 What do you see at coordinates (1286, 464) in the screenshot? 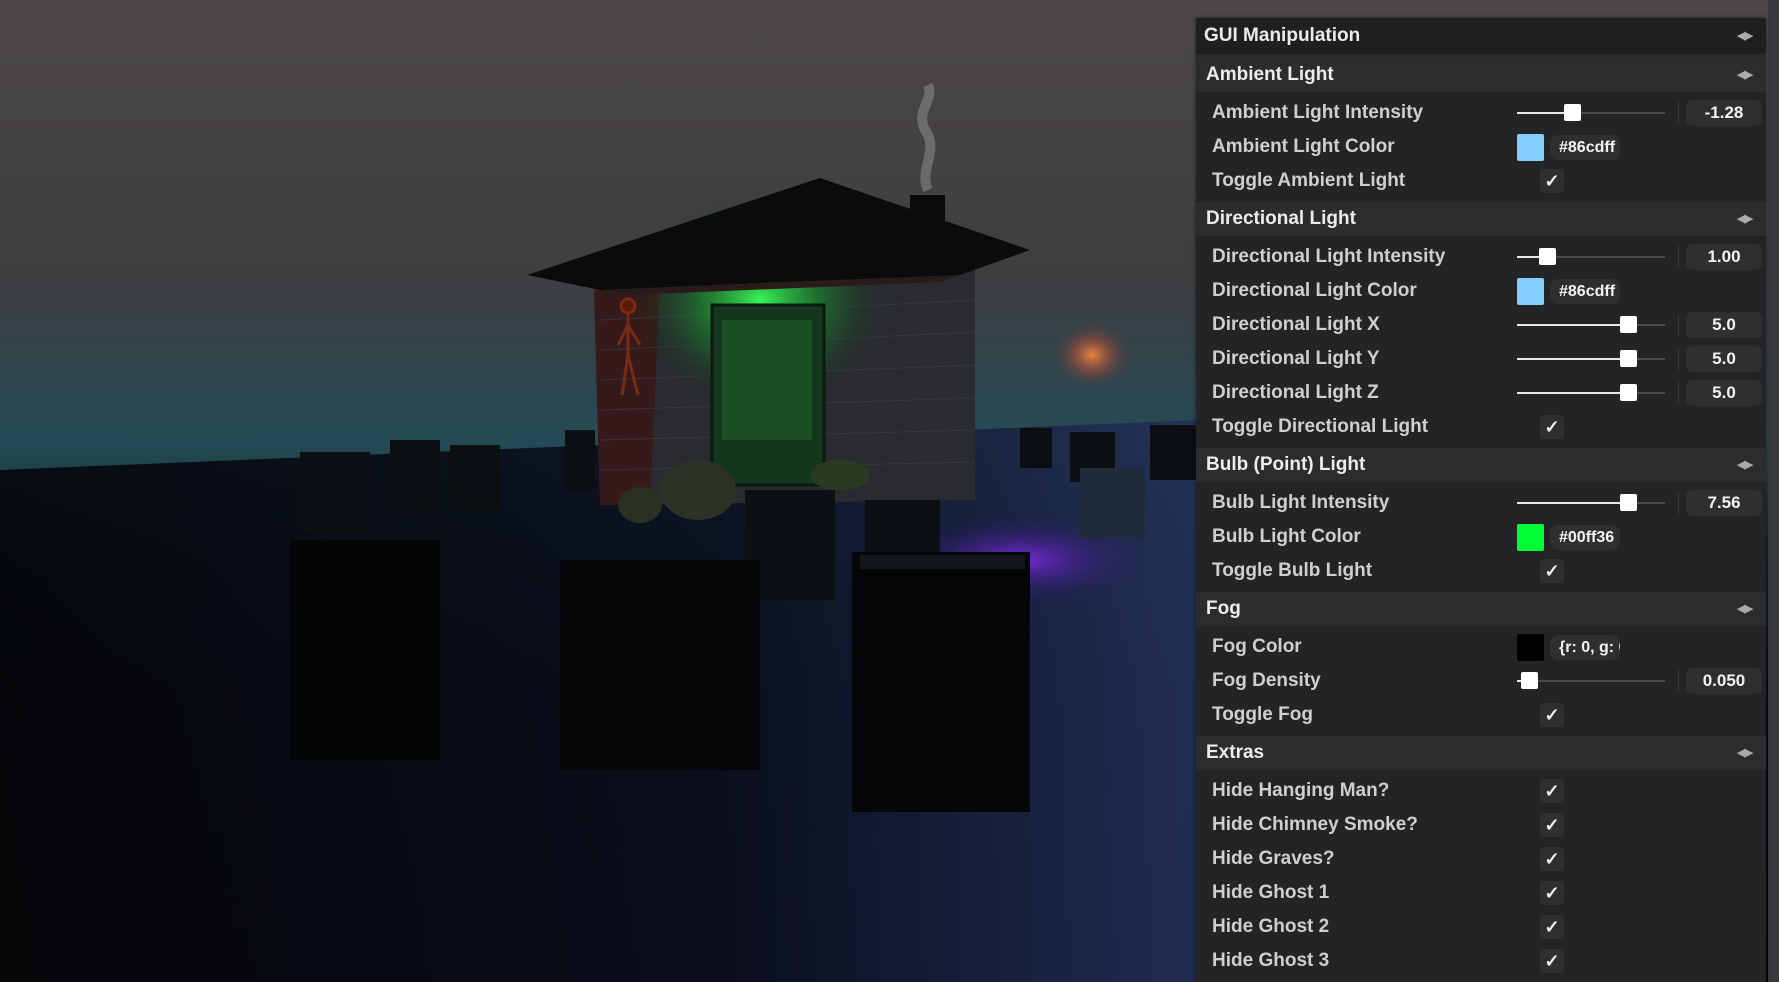
I see `folder-title-label: Bulb (Point) Light` at bounding box center [1286, 464].